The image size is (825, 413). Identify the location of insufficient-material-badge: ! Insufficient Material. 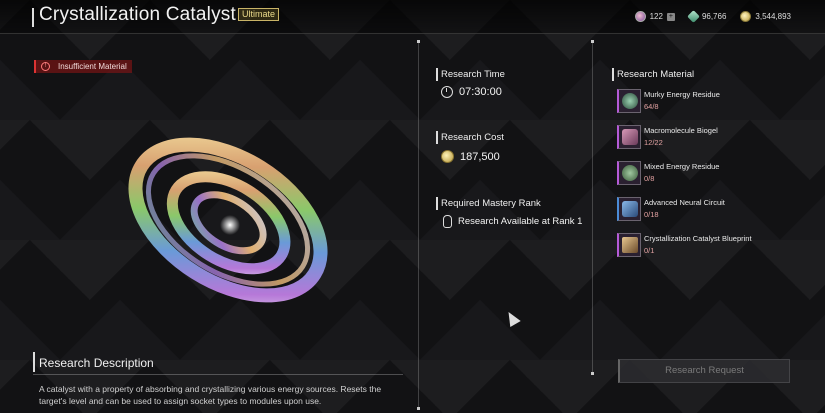
(83, 66).